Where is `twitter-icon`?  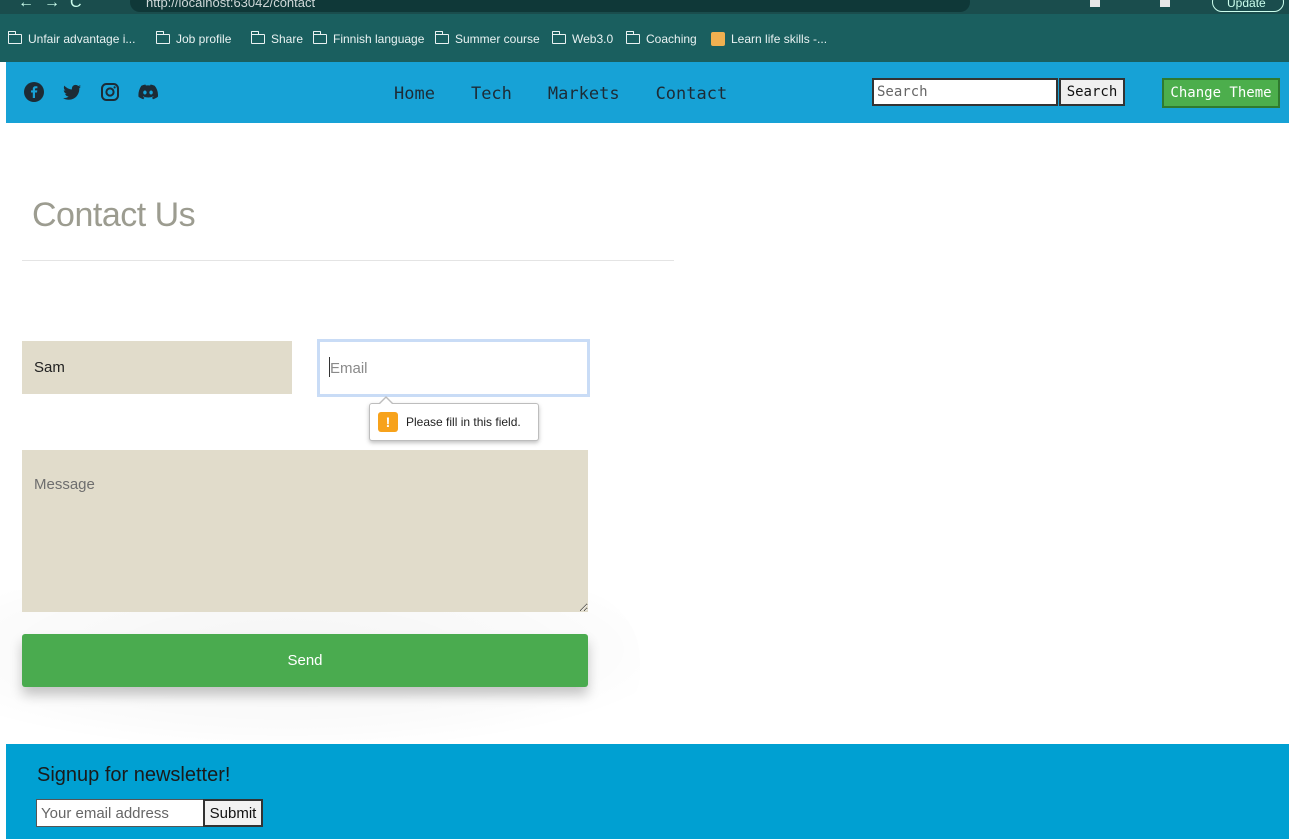
twitter-icon is located at coordinates (72, 92).